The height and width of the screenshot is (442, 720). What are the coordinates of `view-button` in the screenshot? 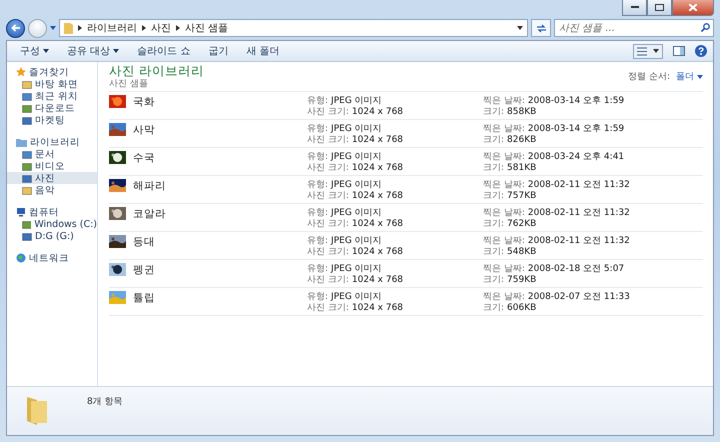 It's located at (648, 51).